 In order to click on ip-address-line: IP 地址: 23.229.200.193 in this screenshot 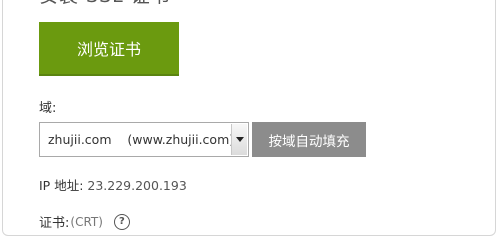, I will do `click(113, 184)`.